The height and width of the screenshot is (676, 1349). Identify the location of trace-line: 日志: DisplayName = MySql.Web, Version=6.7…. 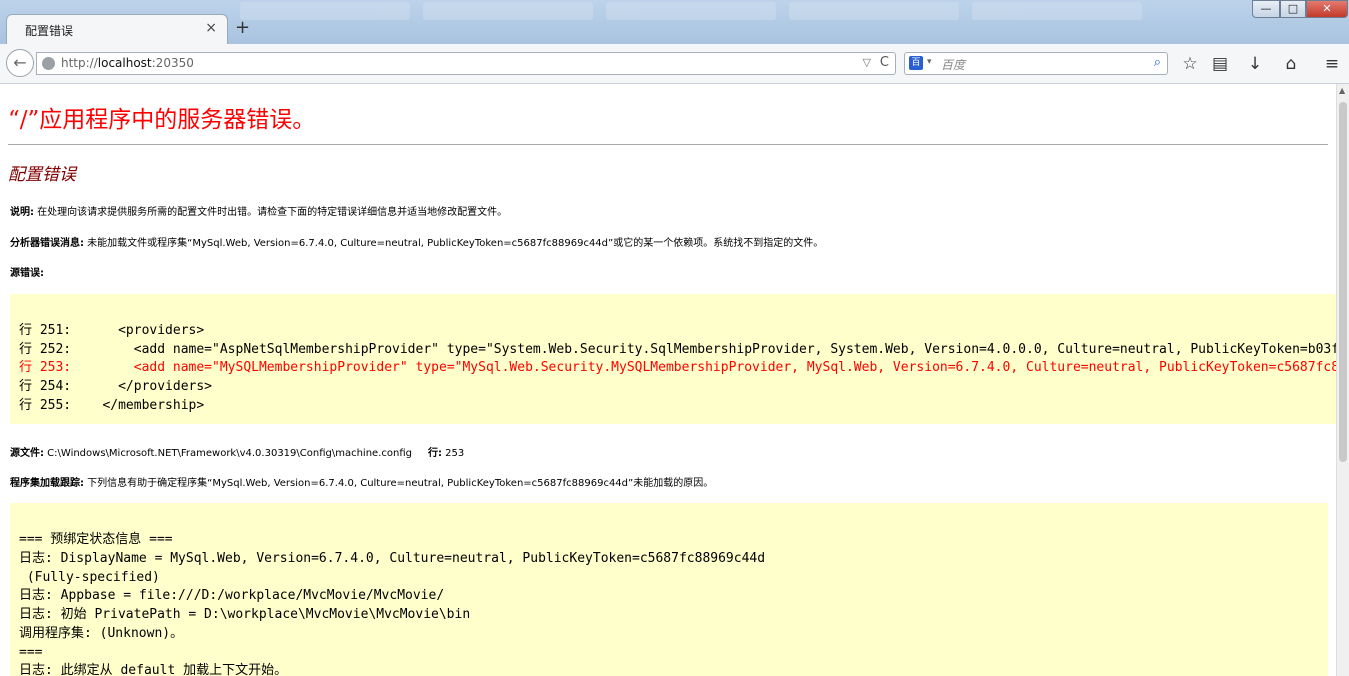
(392, 558).